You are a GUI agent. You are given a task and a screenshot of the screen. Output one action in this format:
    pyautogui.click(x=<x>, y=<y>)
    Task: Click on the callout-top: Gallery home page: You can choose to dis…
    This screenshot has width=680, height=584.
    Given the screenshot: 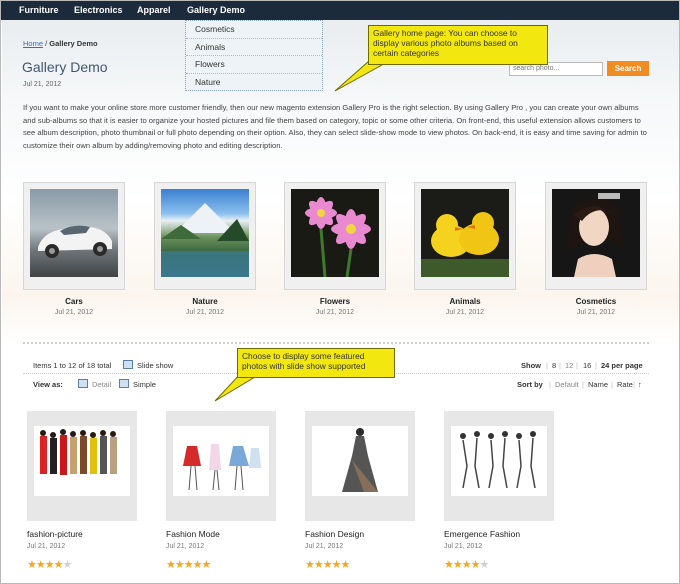 What is the action you would take?
    pyautogui.click(x=458, y=45)
    